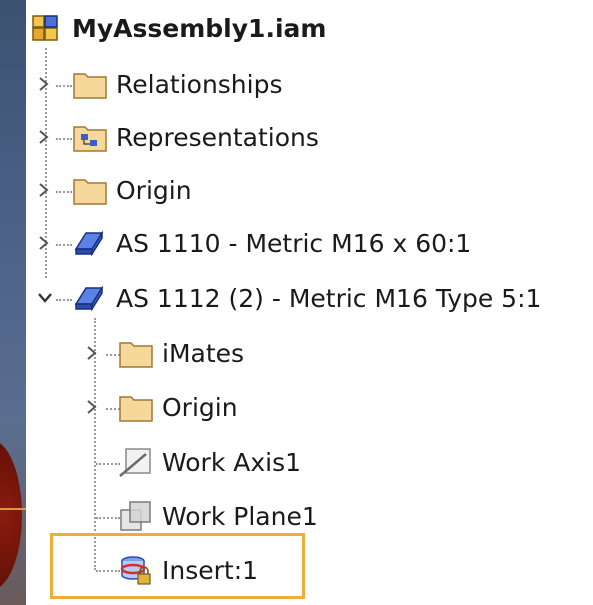  Describe the element at coordinates (329, 298) in the screenshot. I see `item-label: AS 1112 (2) - Metric M16 Type 5:1` at that location.